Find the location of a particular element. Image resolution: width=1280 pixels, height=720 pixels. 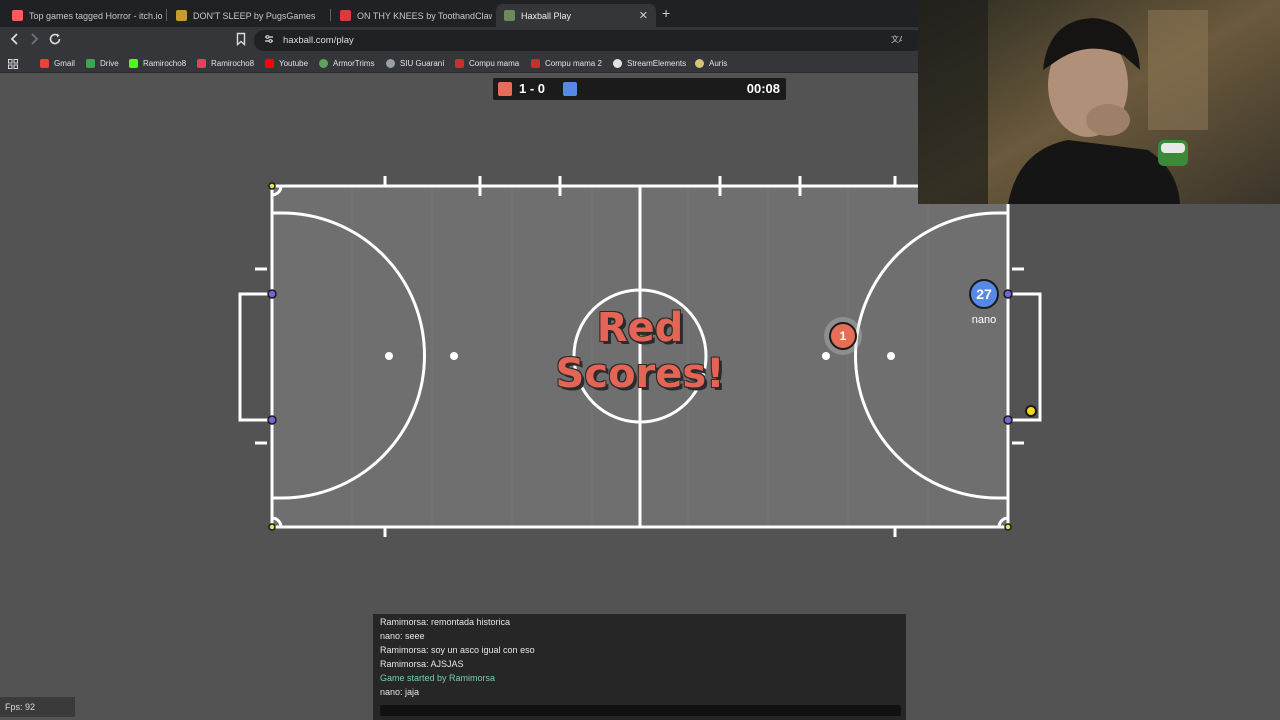

bookmark-label: Youtube is located at coordinates (294, 63).